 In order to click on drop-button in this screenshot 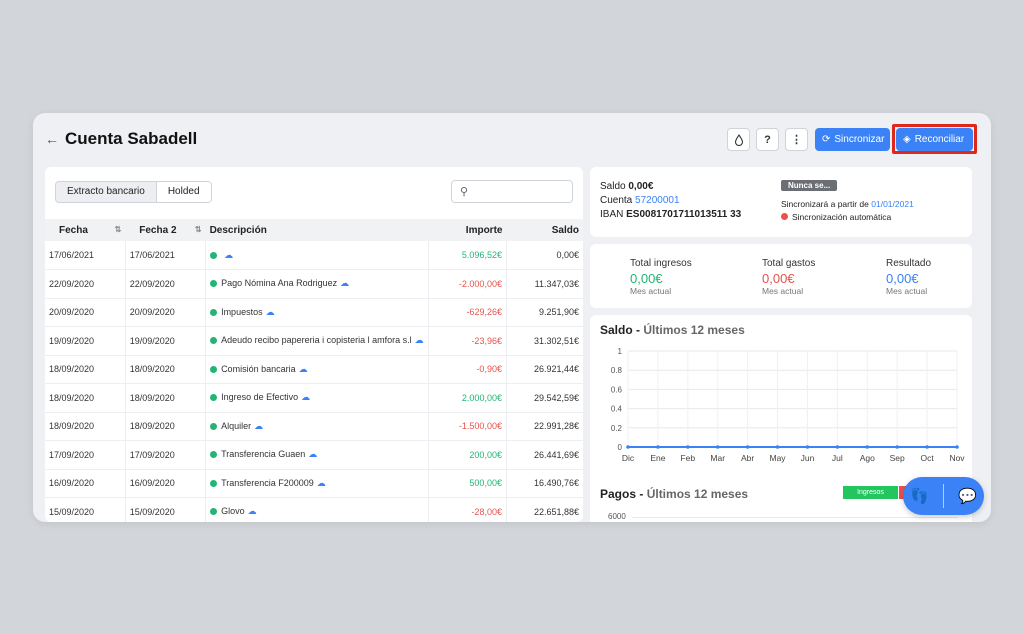, I will do `click(738, 139)`.